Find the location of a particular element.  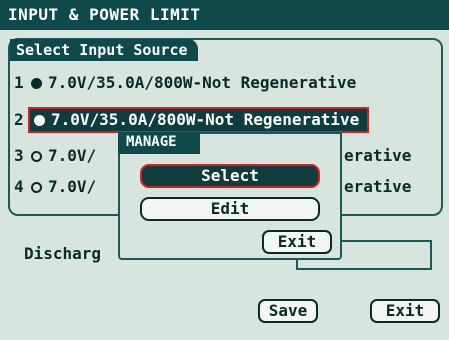

radio-checked-icon is located at coordinates (36, 83).